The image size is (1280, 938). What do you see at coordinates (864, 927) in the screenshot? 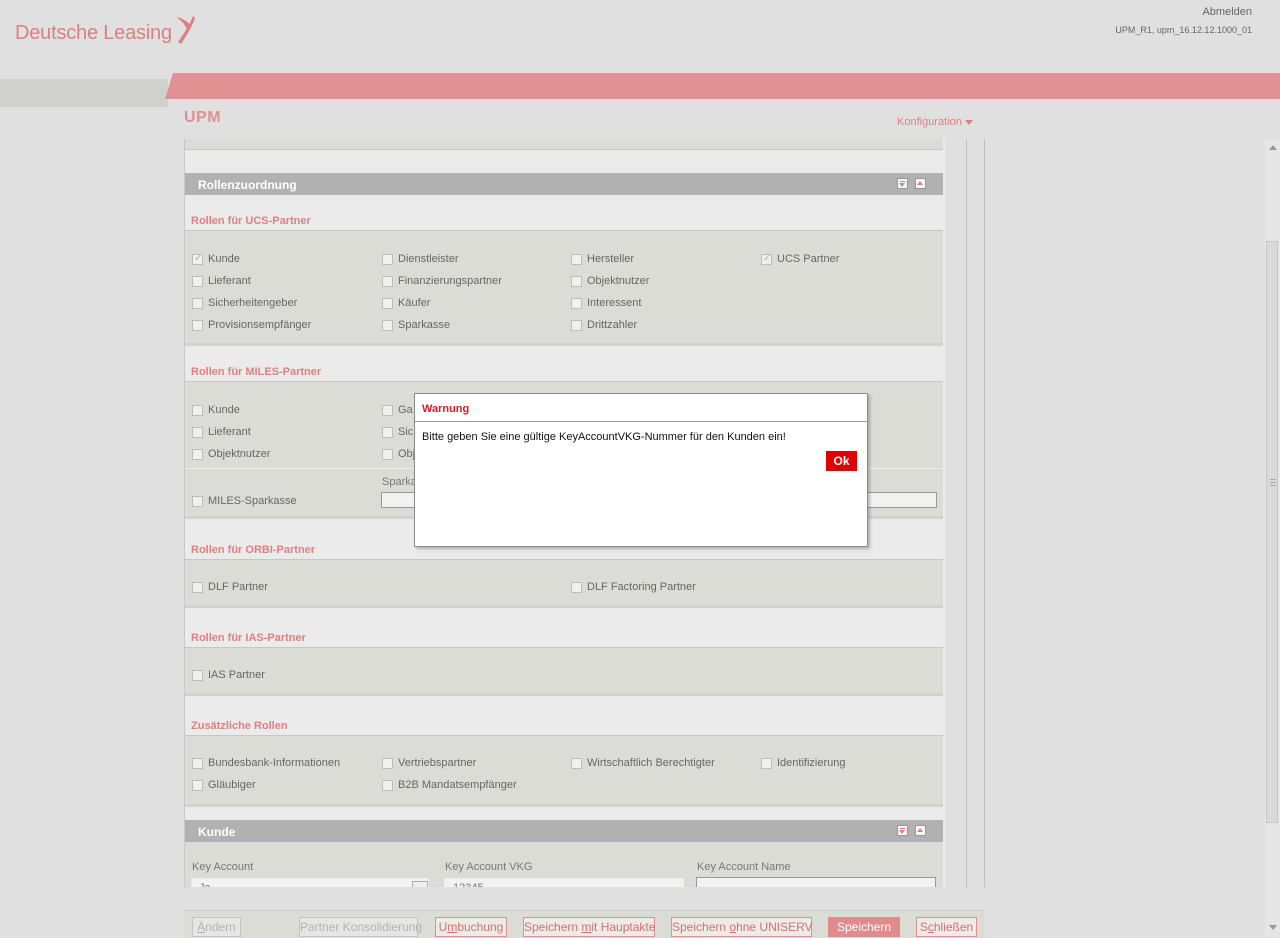
I see `speichern-button: Speichern` at bounding box center [864, 927].